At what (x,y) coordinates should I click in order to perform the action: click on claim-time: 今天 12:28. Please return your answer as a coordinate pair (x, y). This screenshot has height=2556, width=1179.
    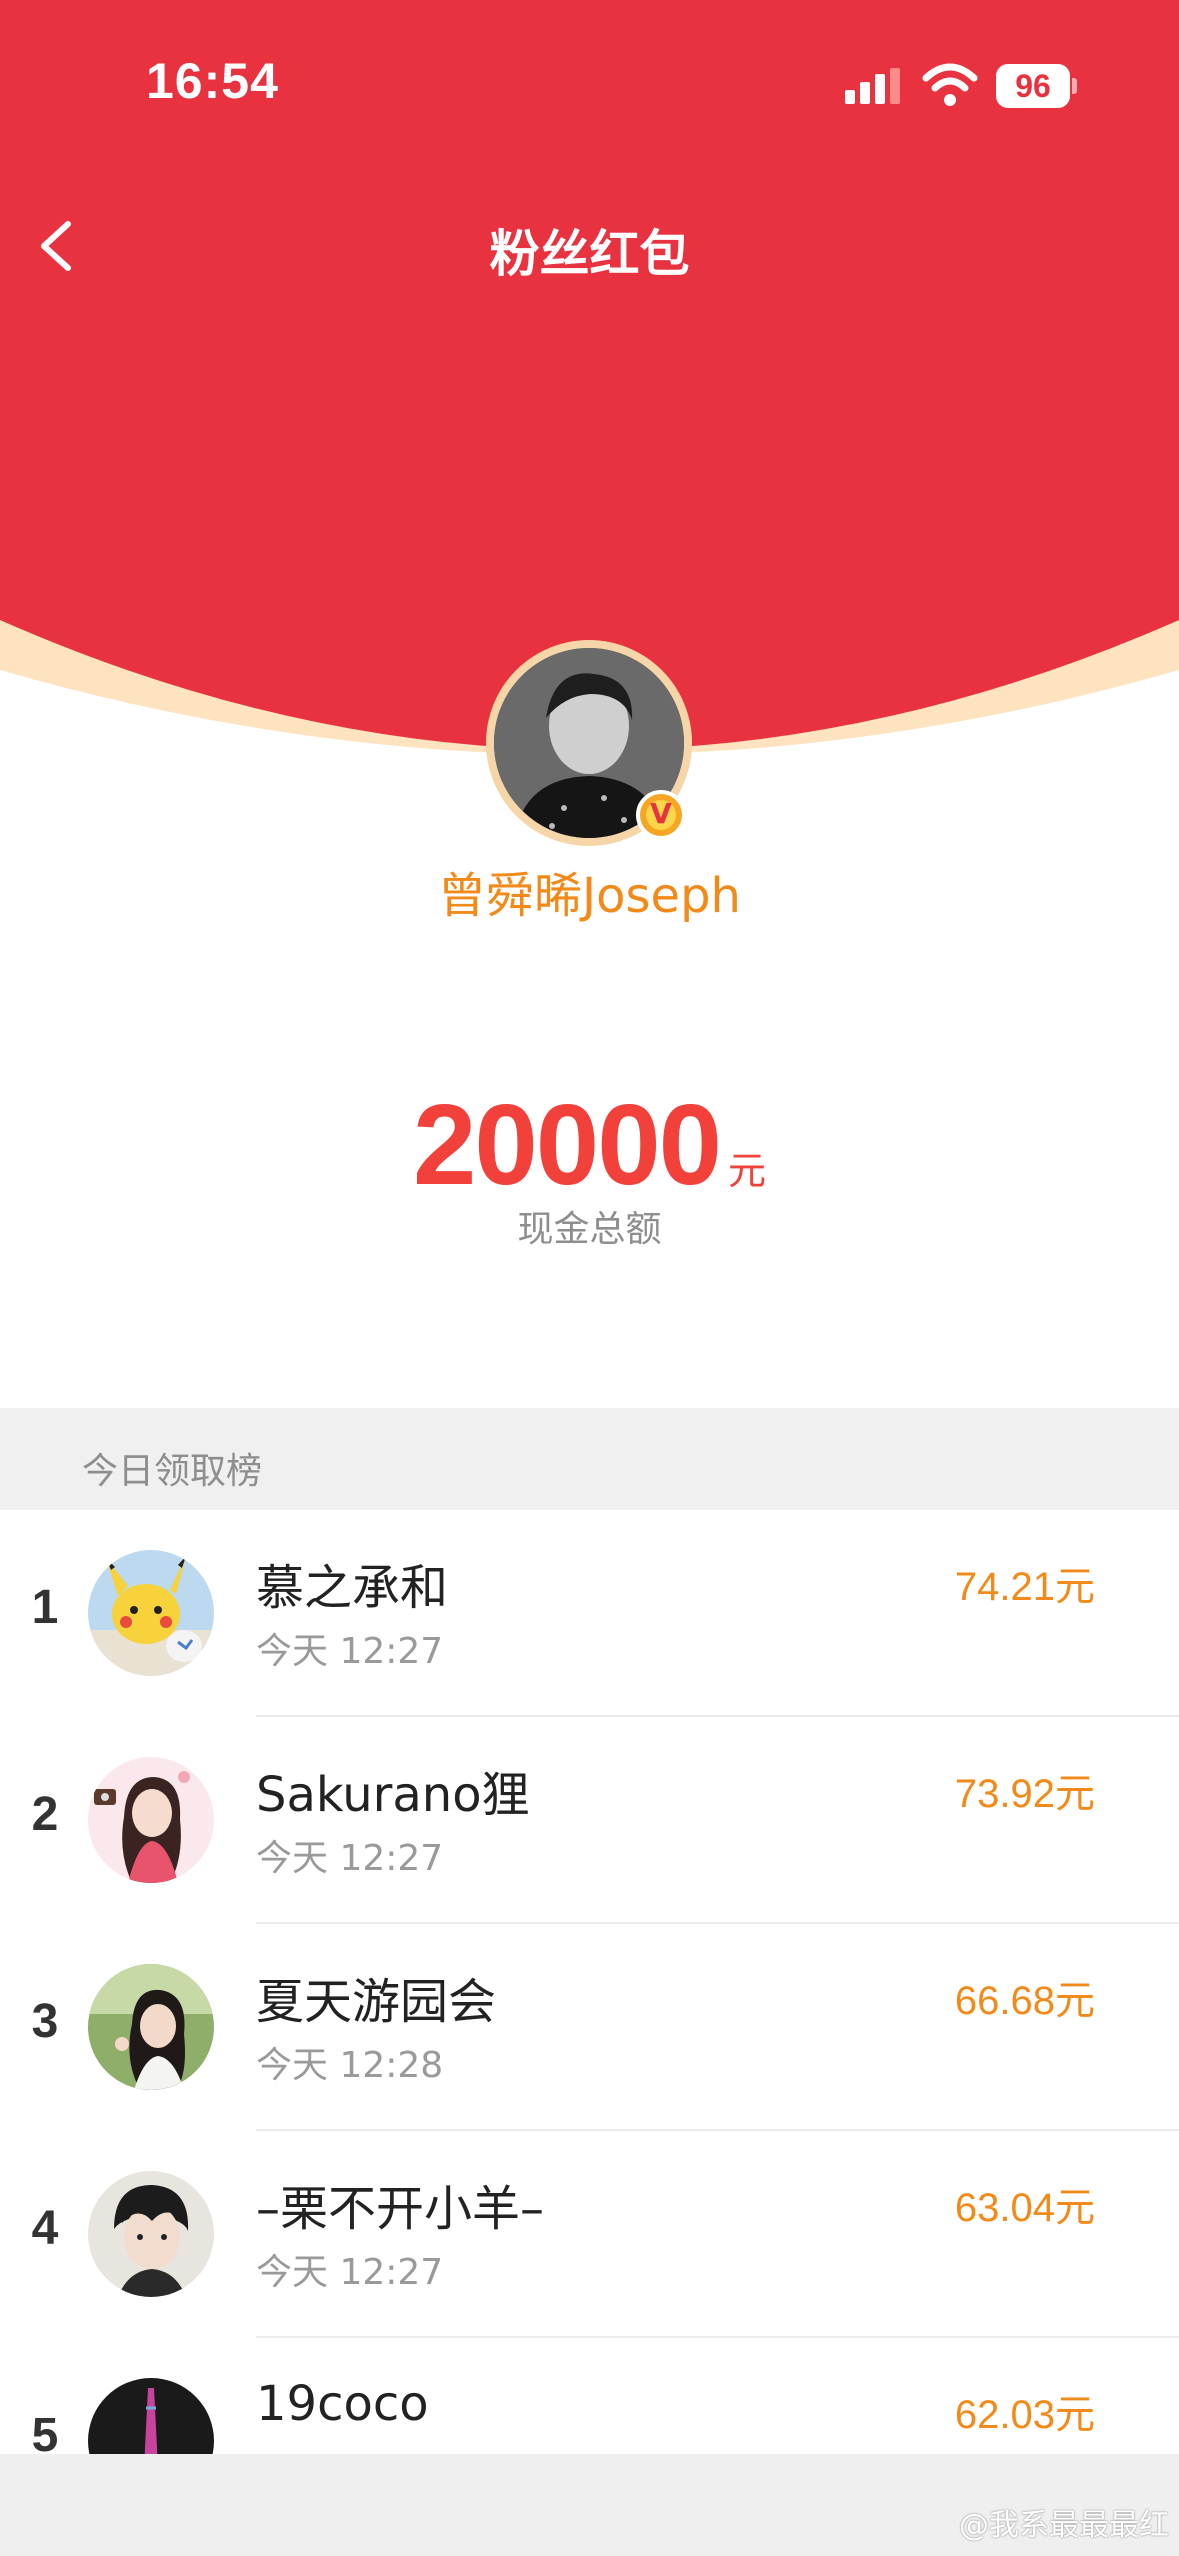
    Looking at the image, I should click on (350, 2065).